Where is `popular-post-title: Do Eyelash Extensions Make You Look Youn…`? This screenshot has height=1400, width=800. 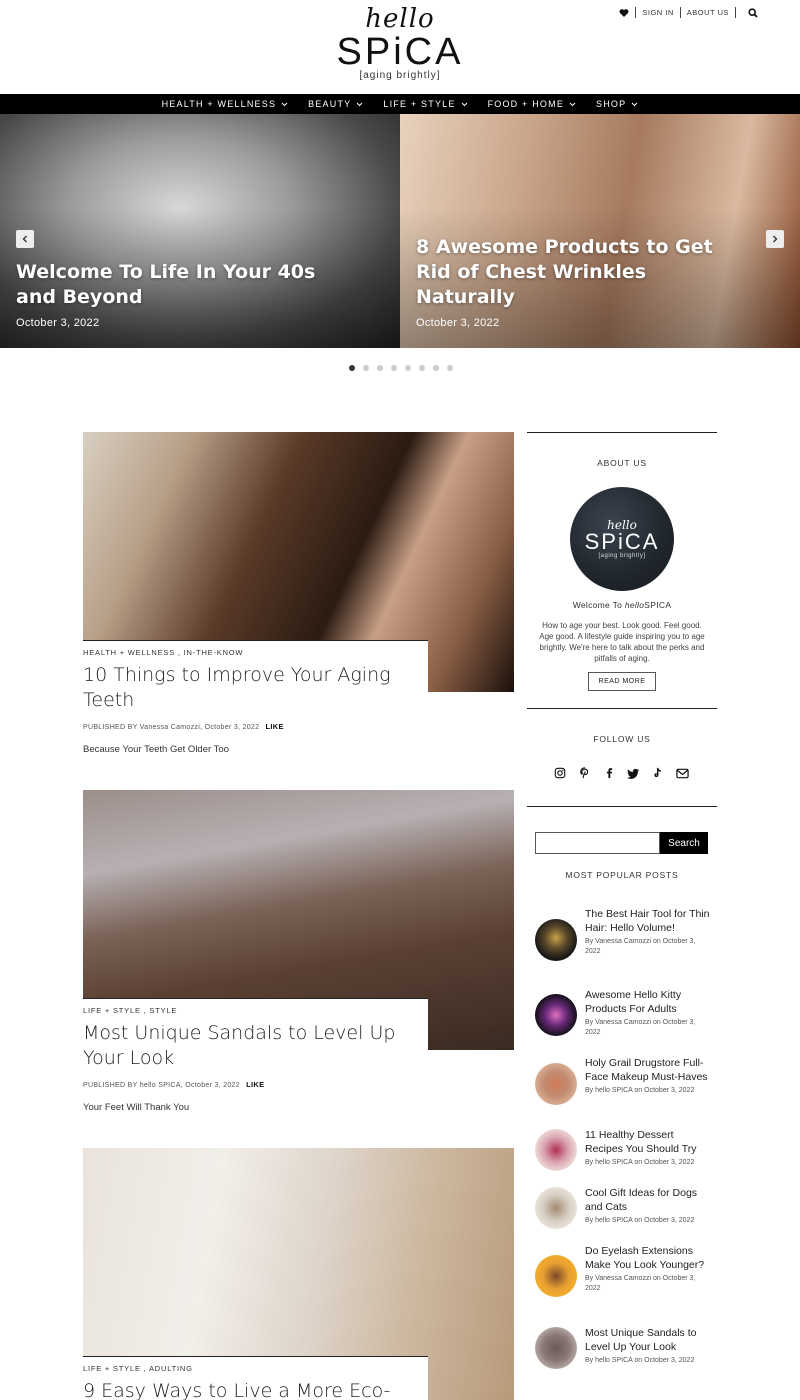 popular-post-title: Do Eyelash Extensions Make You Look Youn… is located at coordinates (648, 1258).